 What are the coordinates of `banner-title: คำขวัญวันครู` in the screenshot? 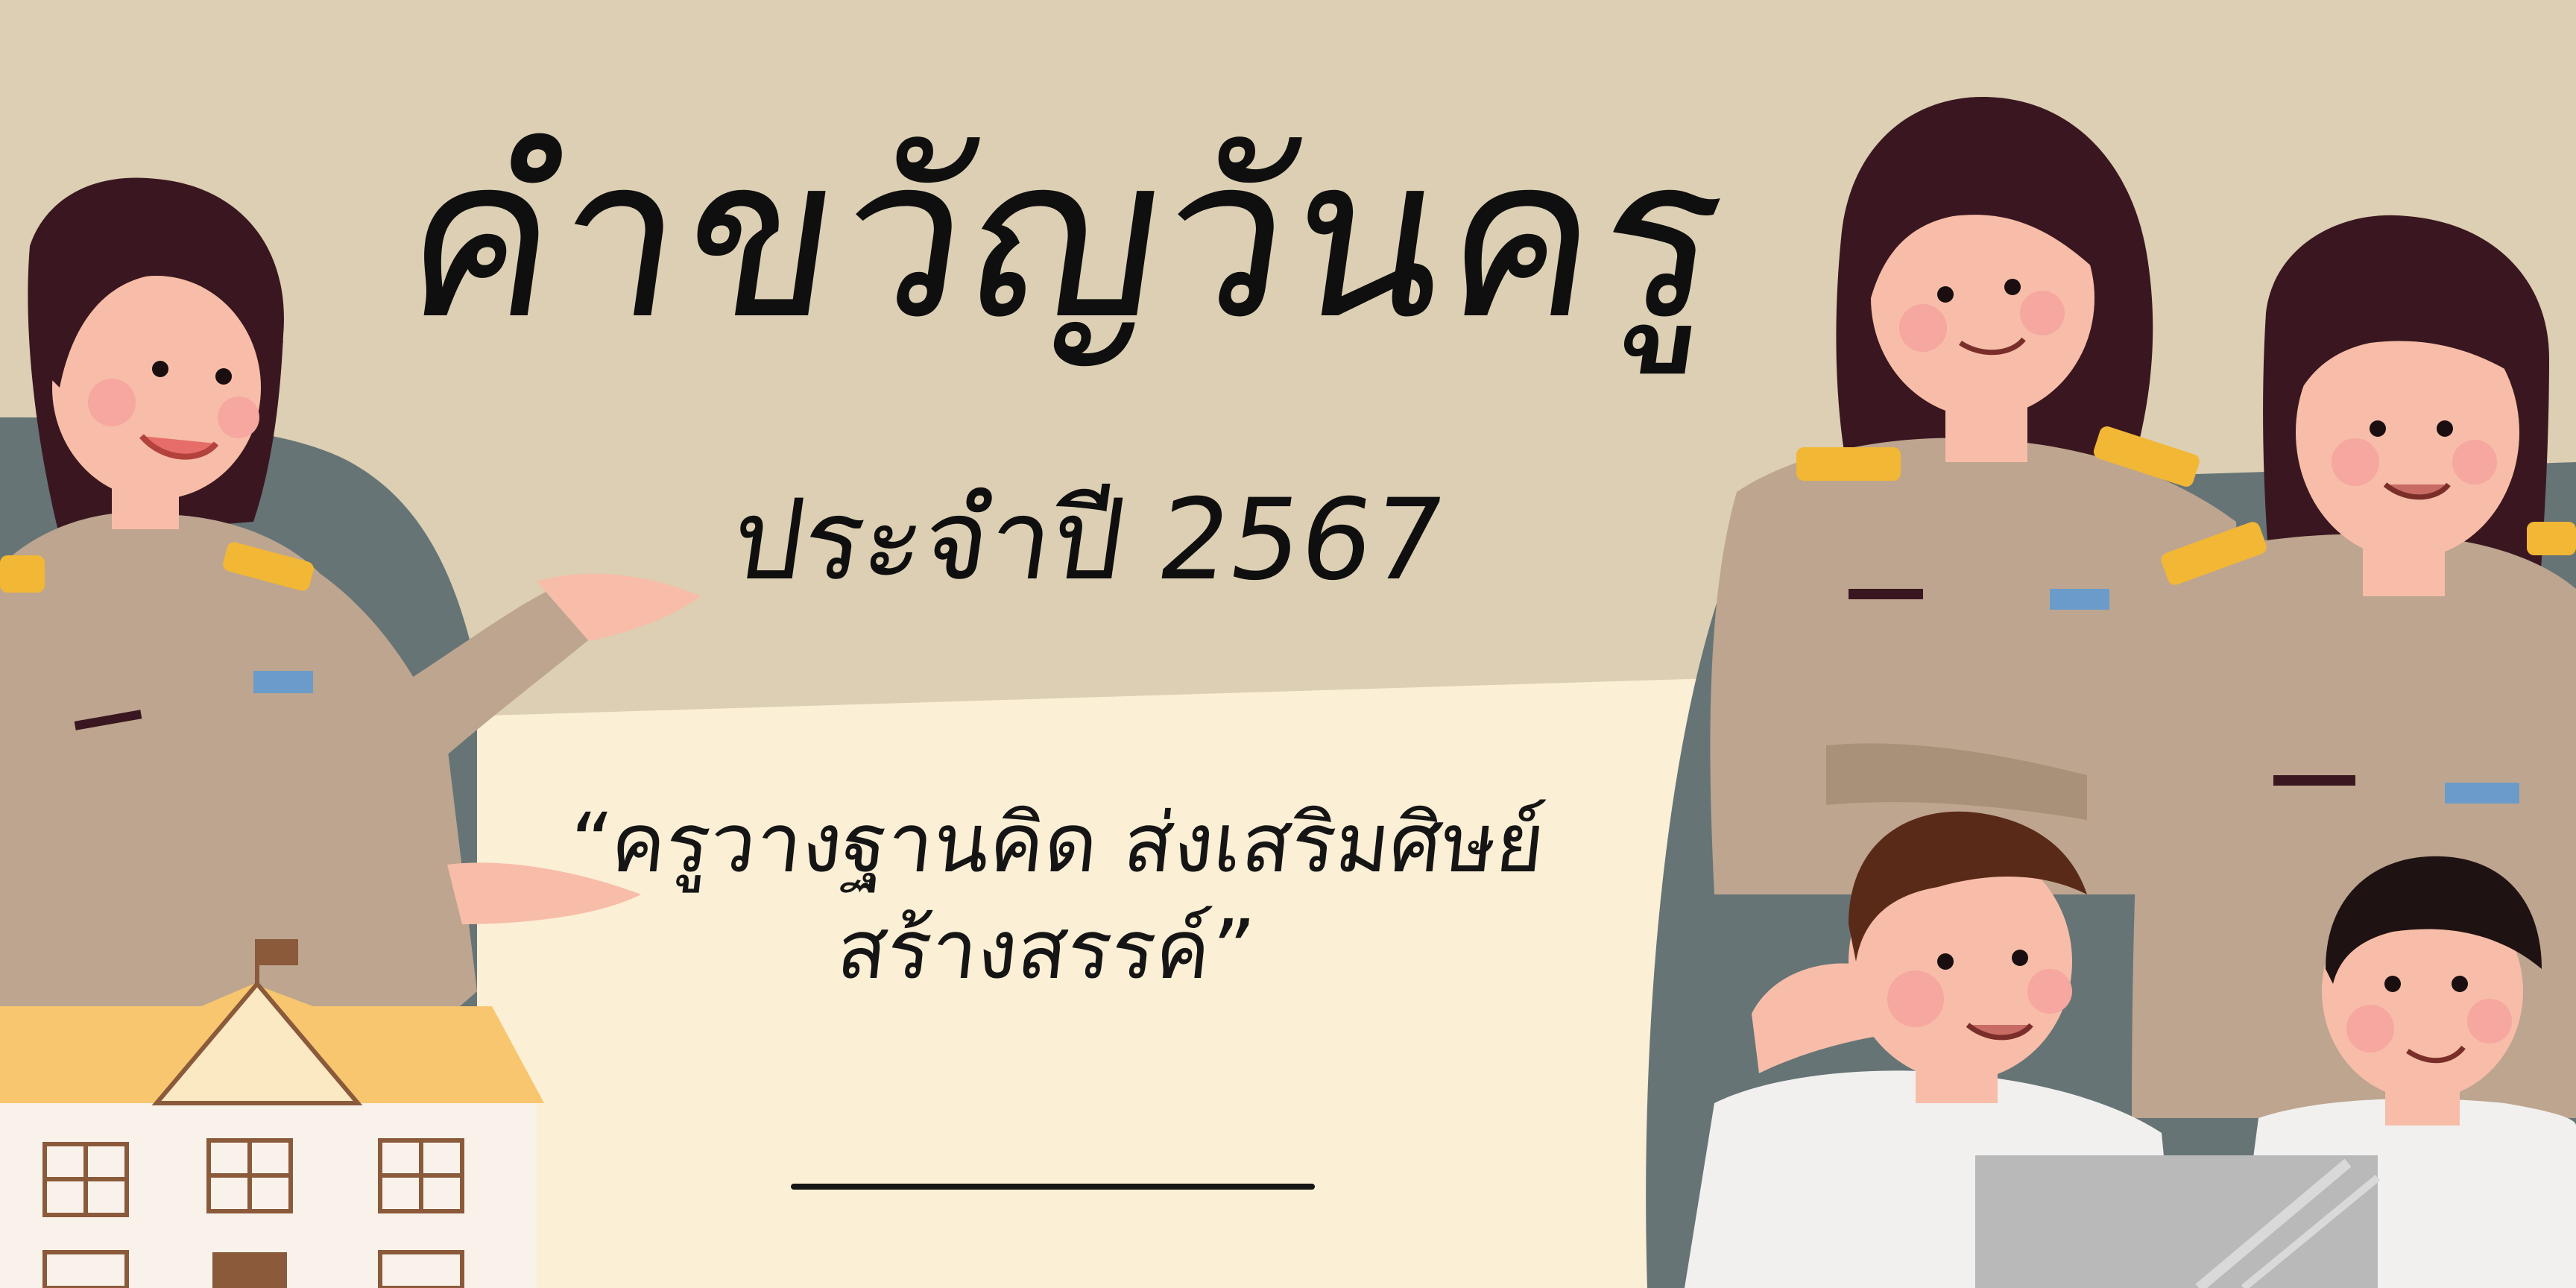 It's located at (1066, 238).